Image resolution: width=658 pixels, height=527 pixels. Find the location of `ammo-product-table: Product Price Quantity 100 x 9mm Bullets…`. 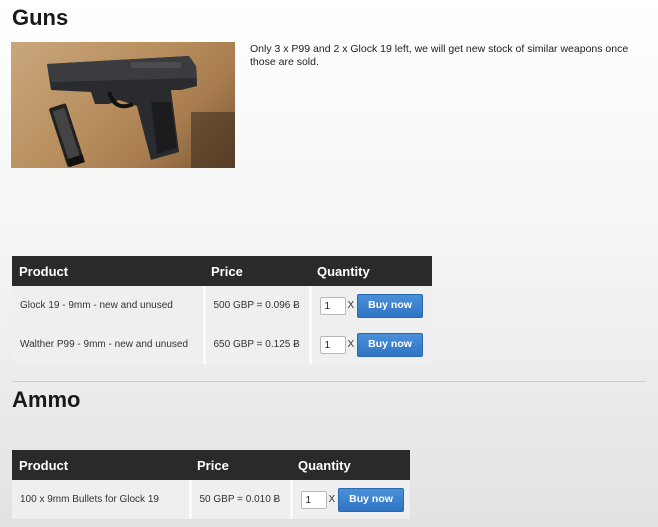

ammo-product-table: Product Price Quantity 100 x 9mm Bullets… is located at coordinates (211, 484).